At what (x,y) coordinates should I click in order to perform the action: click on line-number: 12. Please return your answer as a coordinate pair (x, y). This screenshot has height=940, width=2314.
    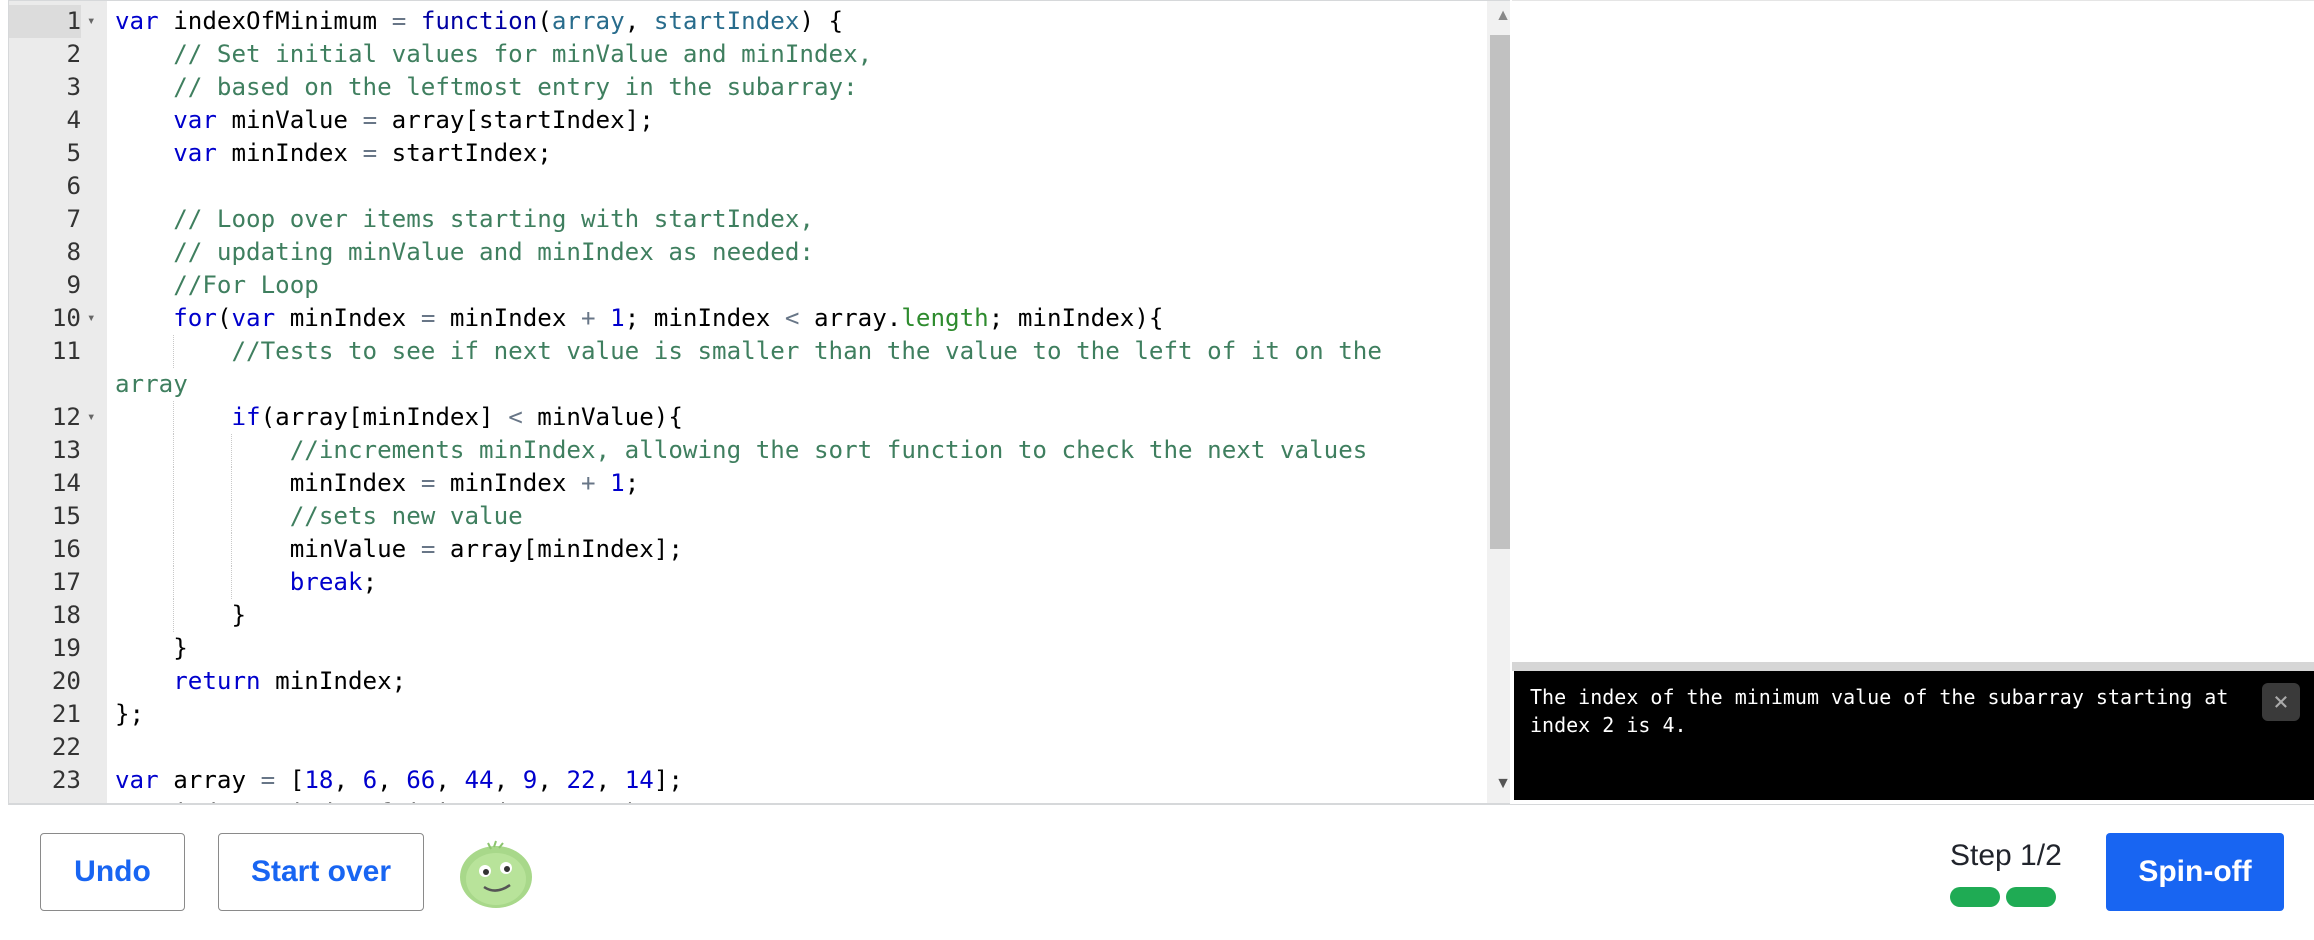
    Looking at the image, I should click on (66, 417).